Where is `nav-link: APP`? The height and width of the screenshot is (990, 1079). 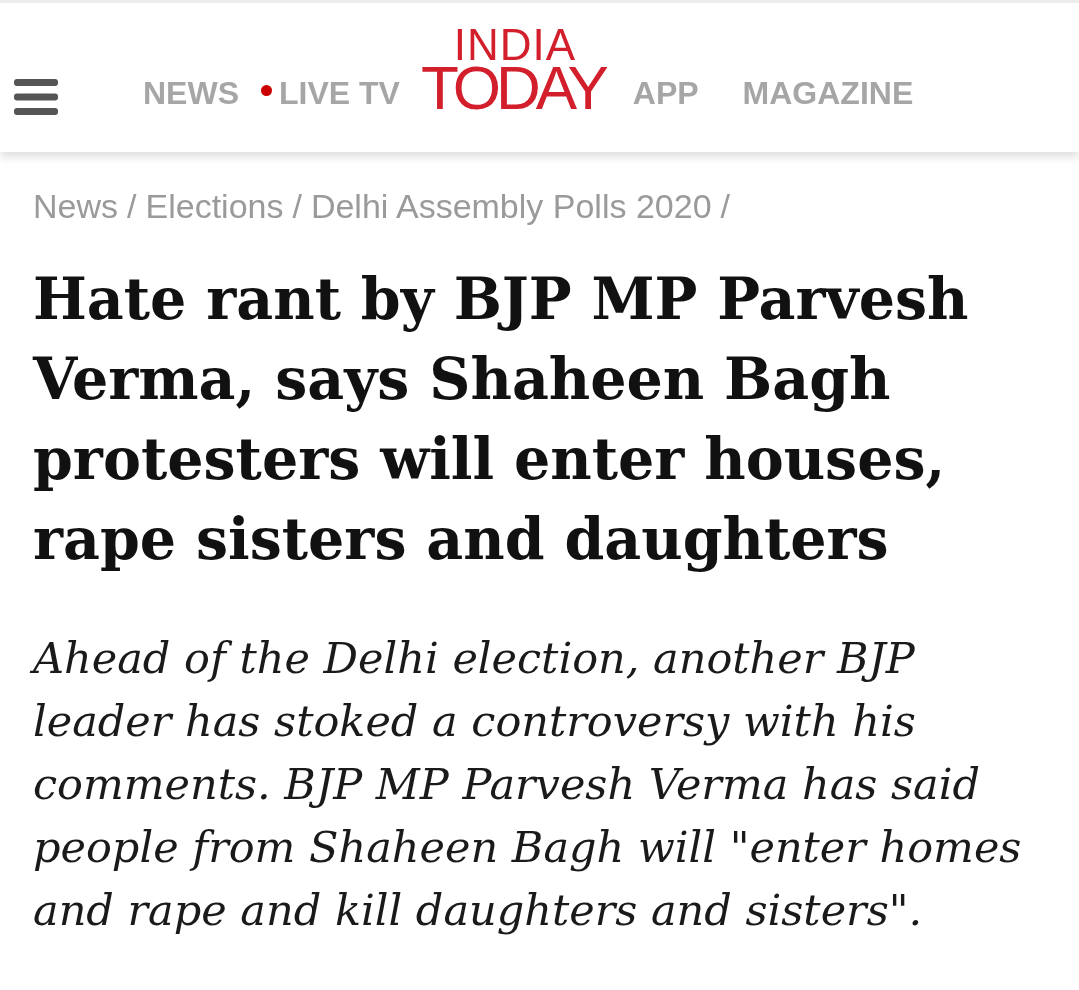
nav-link: APP is located at coordinates (665, 92).